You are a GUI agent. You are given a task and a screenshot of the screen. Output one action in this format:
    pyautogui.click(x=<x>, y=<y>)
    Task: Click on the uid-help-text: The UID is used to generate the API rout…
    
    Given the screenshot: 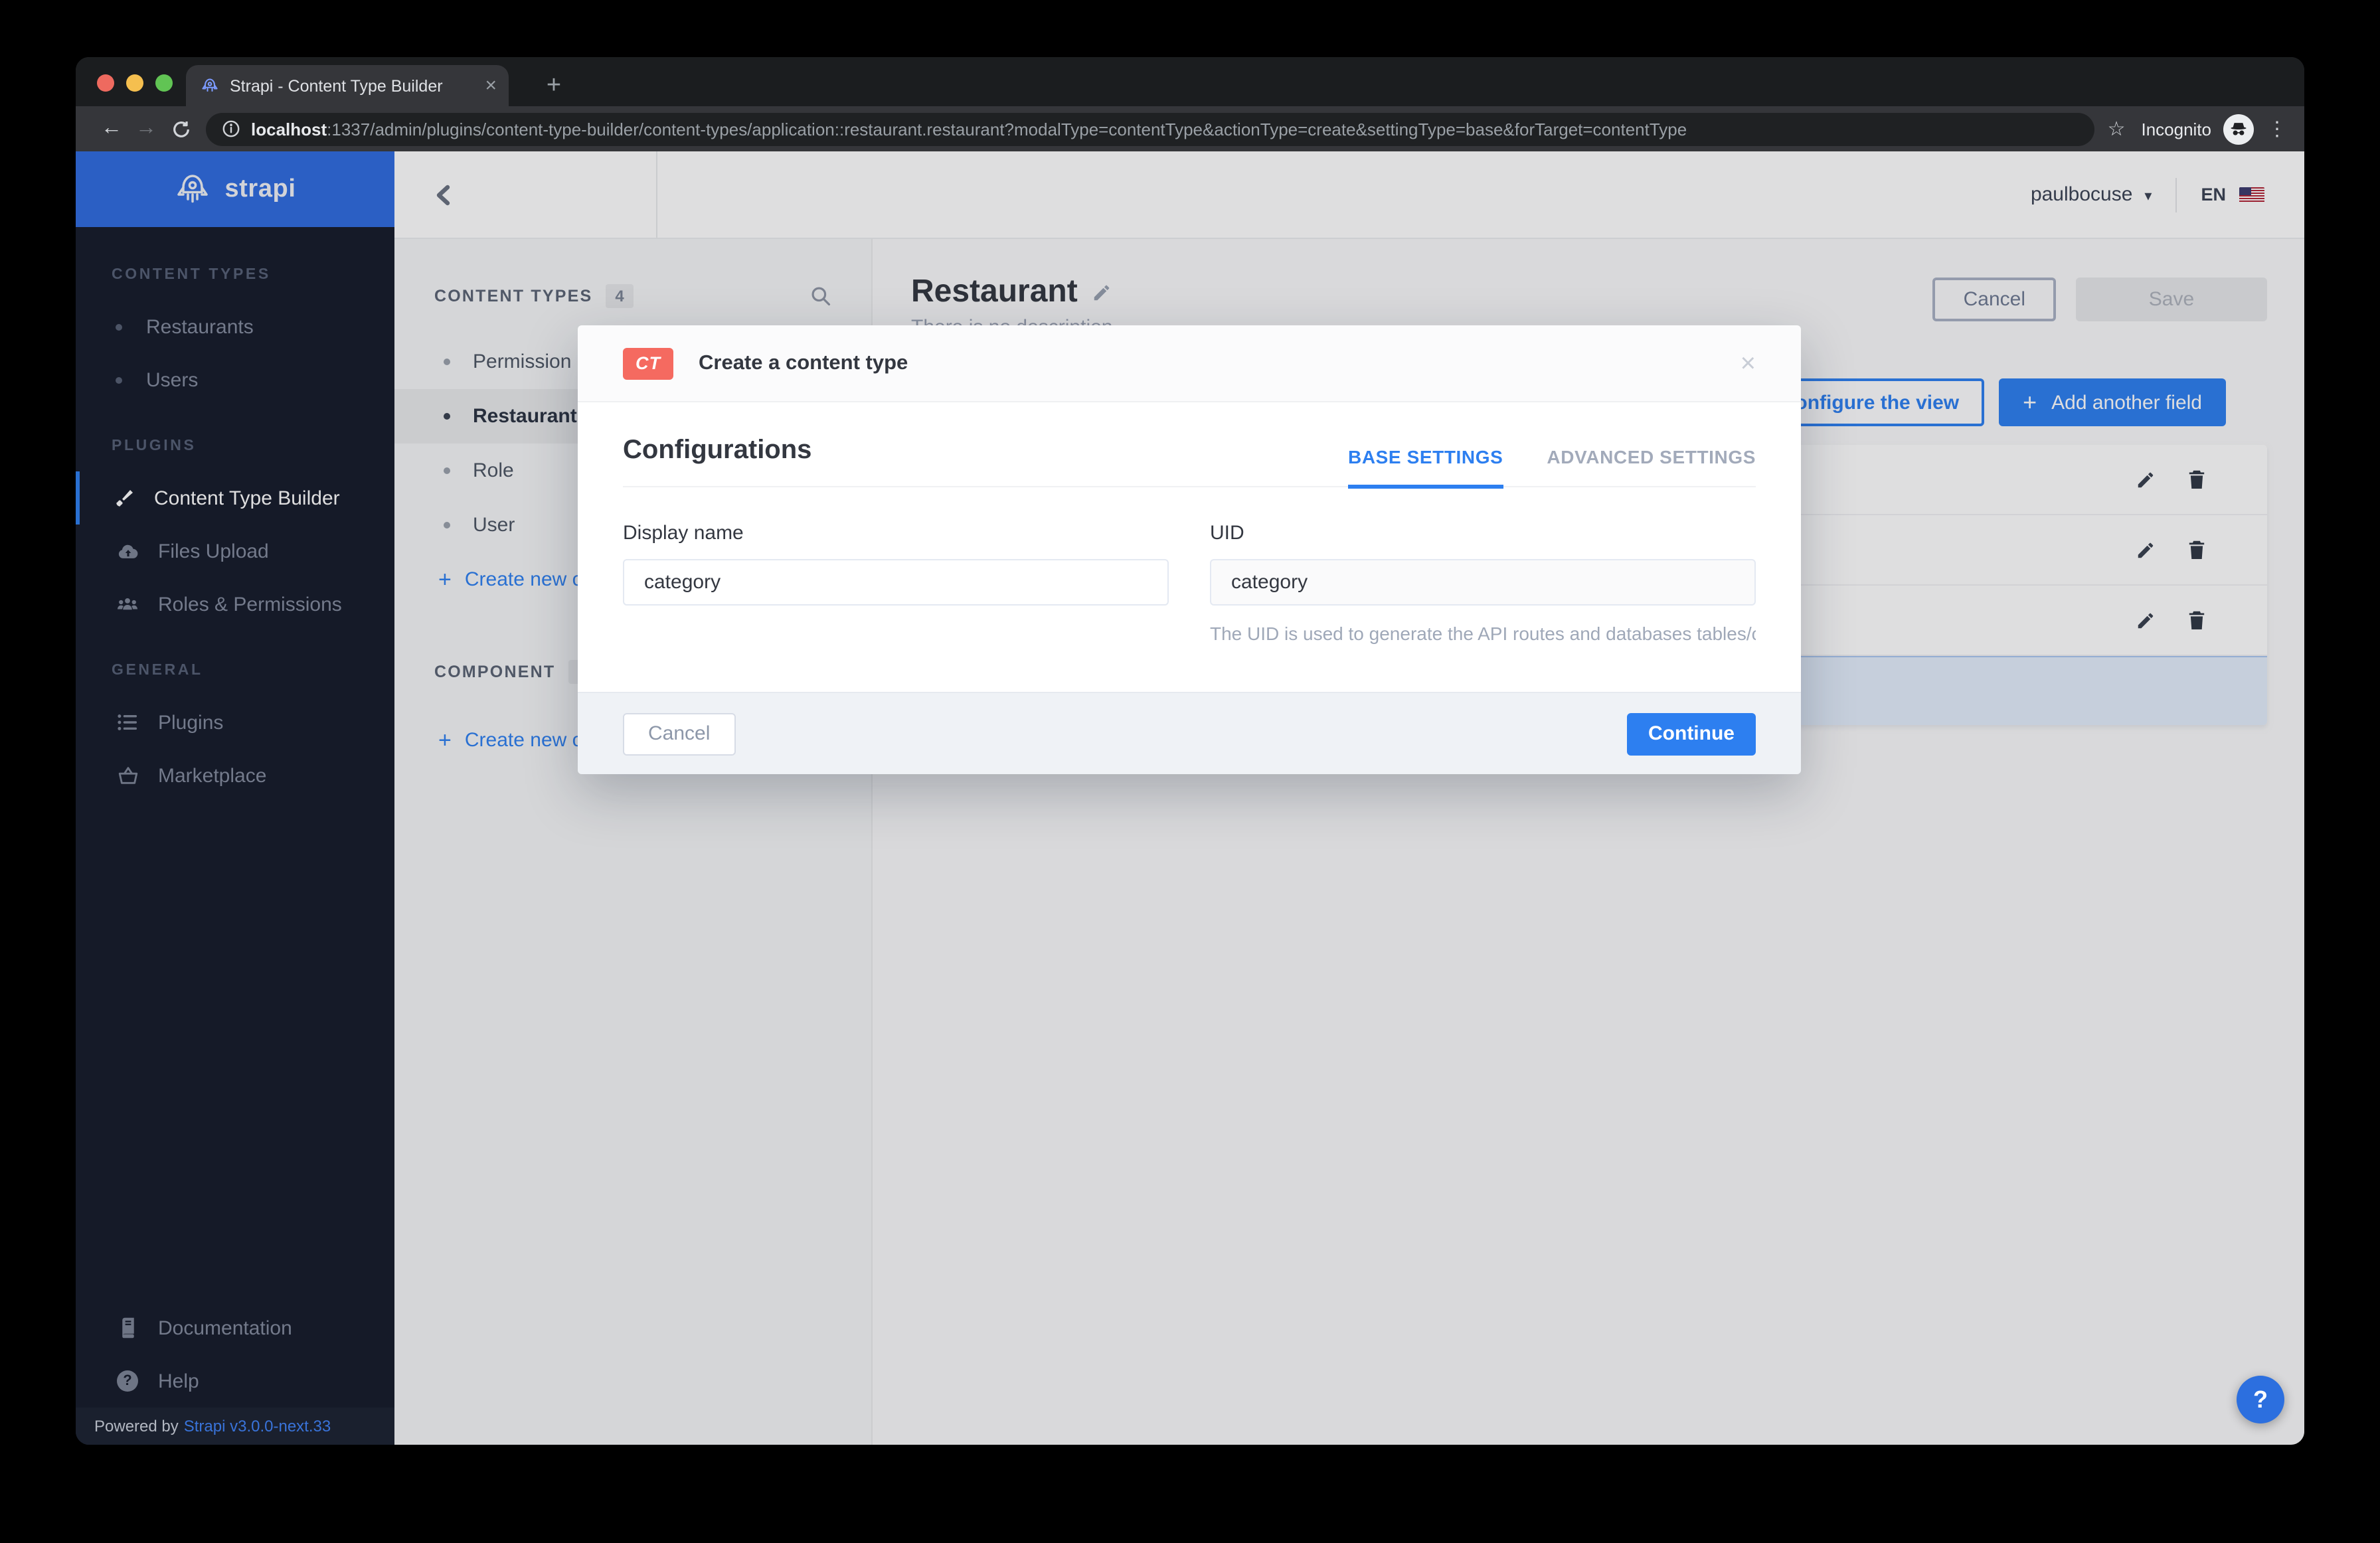 What is the action you would take?
    pyautogui.click(x=1483, y=633)
    